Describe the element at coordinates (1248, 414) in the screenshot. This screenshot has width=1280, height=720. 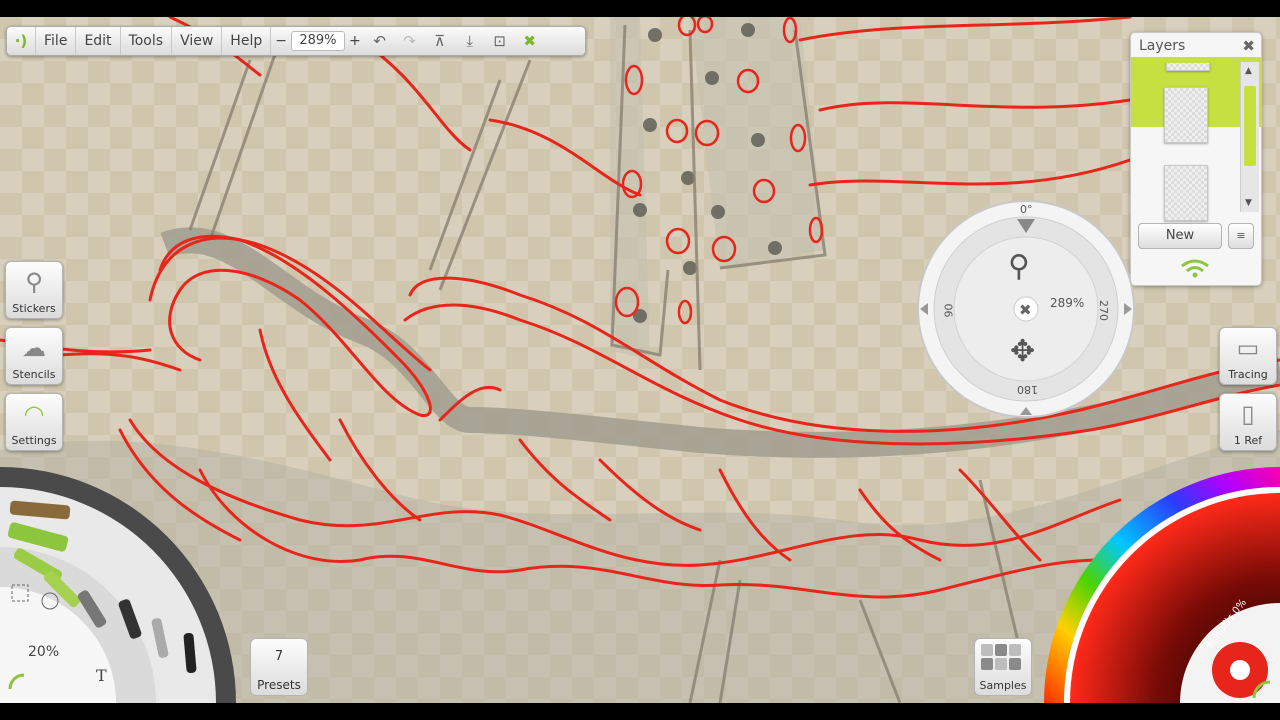
I see `reference-icon: ▯` at that location.